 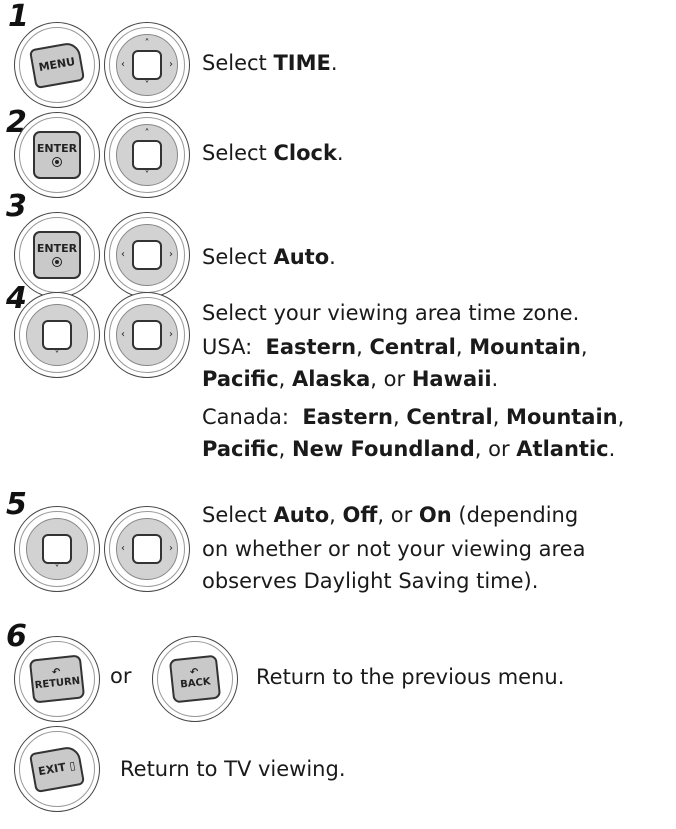 What do you see at coordinates (350, 379) in the screenshot?
I see `usa-zones-line2: Pacific, Alaska, or Hawaii.` at bounding box center [350, 379].